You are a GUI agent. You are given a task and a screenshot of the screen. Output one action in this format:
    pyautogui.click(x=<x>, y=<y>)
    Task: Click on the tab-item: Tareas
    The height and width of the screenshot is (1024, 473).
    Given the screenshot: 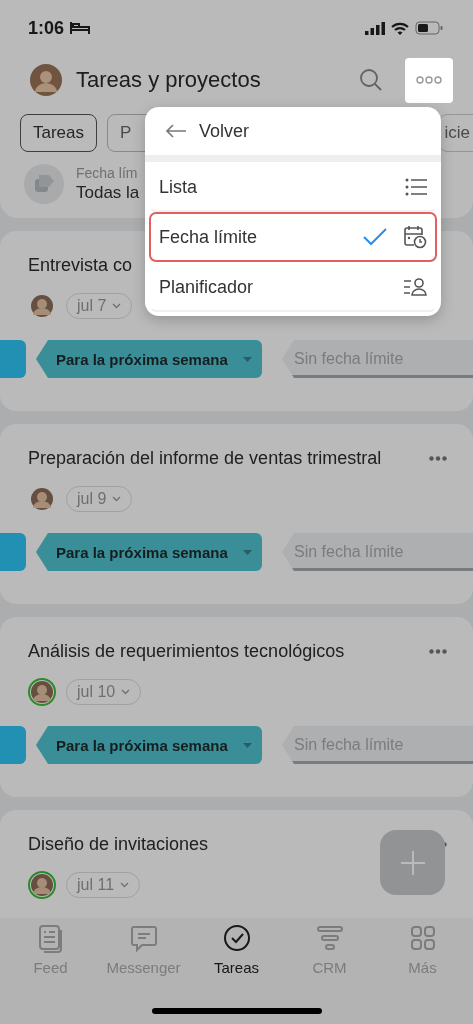 What is the action you would take?
    pyautogui.click(x=236, y=949)
    